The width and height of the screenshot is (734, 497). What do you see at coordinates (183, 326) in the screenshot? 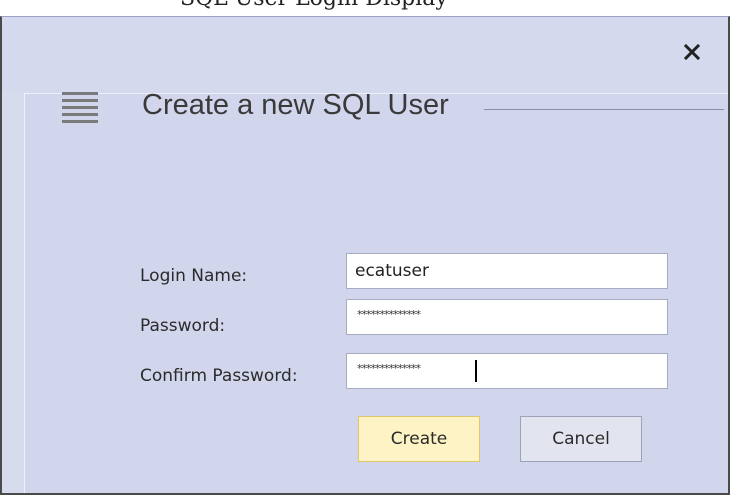
I see `password-label: Password:` at bounding box center [183, 326].